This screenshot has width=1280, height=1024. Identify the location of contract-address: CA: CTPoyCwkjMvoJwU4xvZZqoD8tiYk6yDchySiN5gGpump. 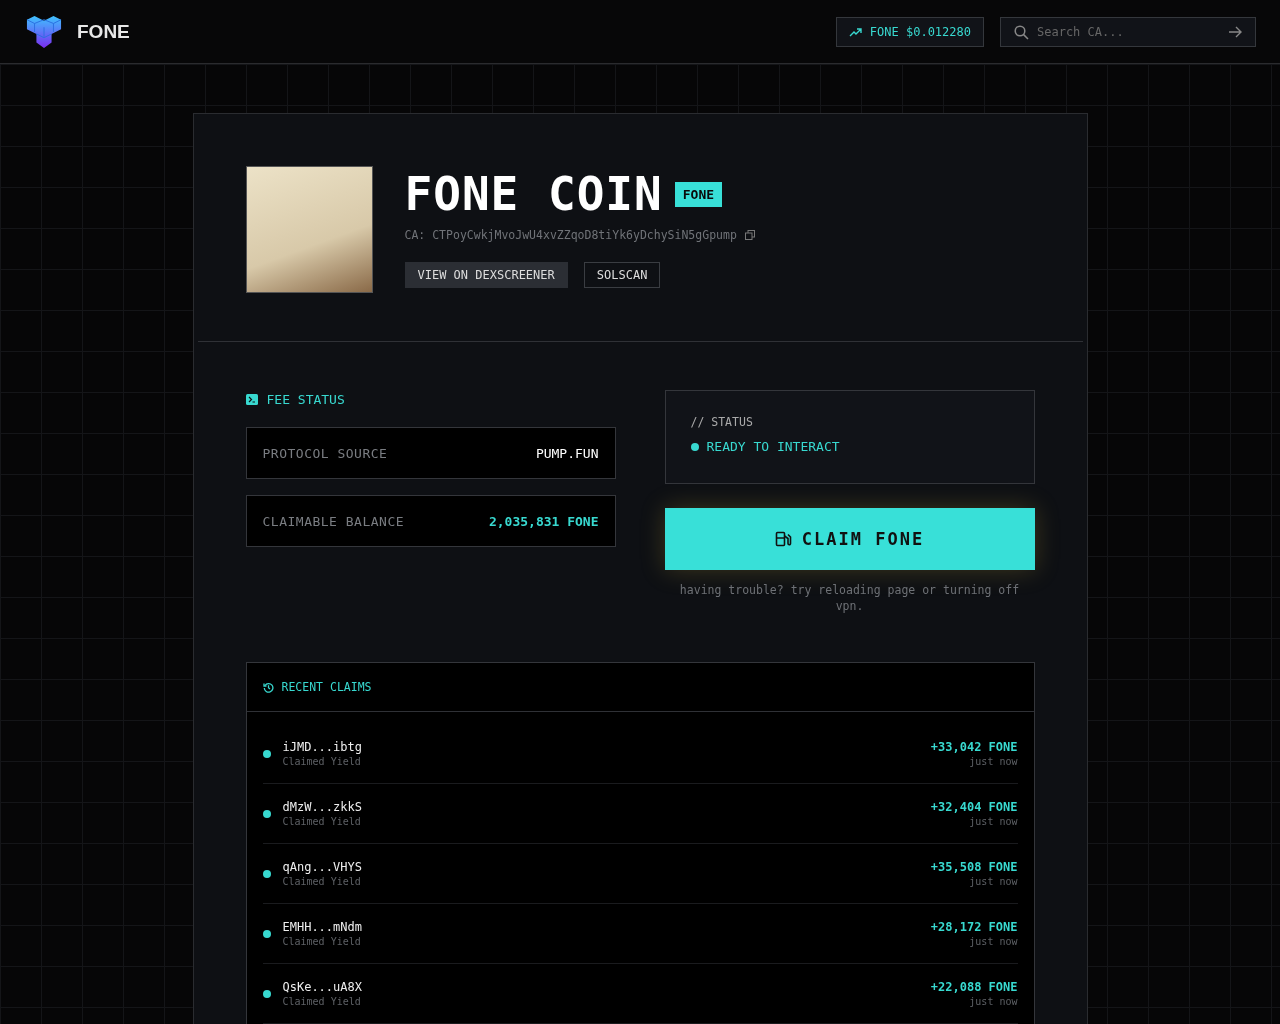
(570, 235).